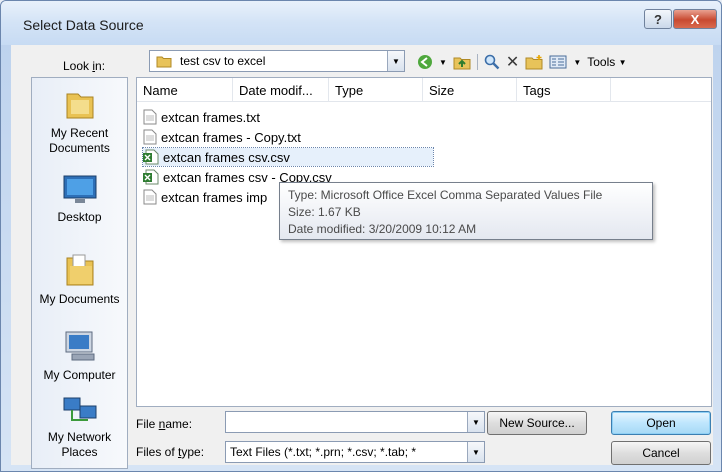 Image resolution: width=722 pixels, height=472 pixels. I want to click on place-label: My Computer, so click(79, 375).